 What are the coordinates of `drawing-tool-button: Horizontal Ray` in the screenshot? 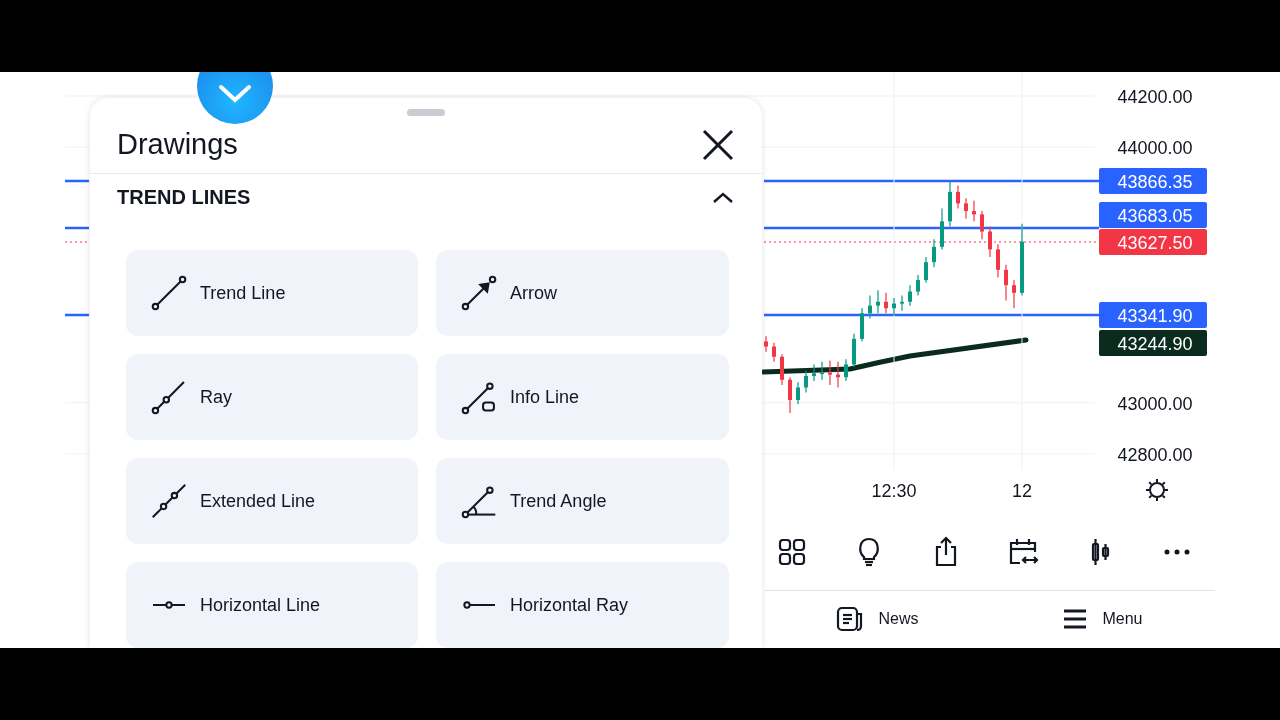 It's located at (582, 605).